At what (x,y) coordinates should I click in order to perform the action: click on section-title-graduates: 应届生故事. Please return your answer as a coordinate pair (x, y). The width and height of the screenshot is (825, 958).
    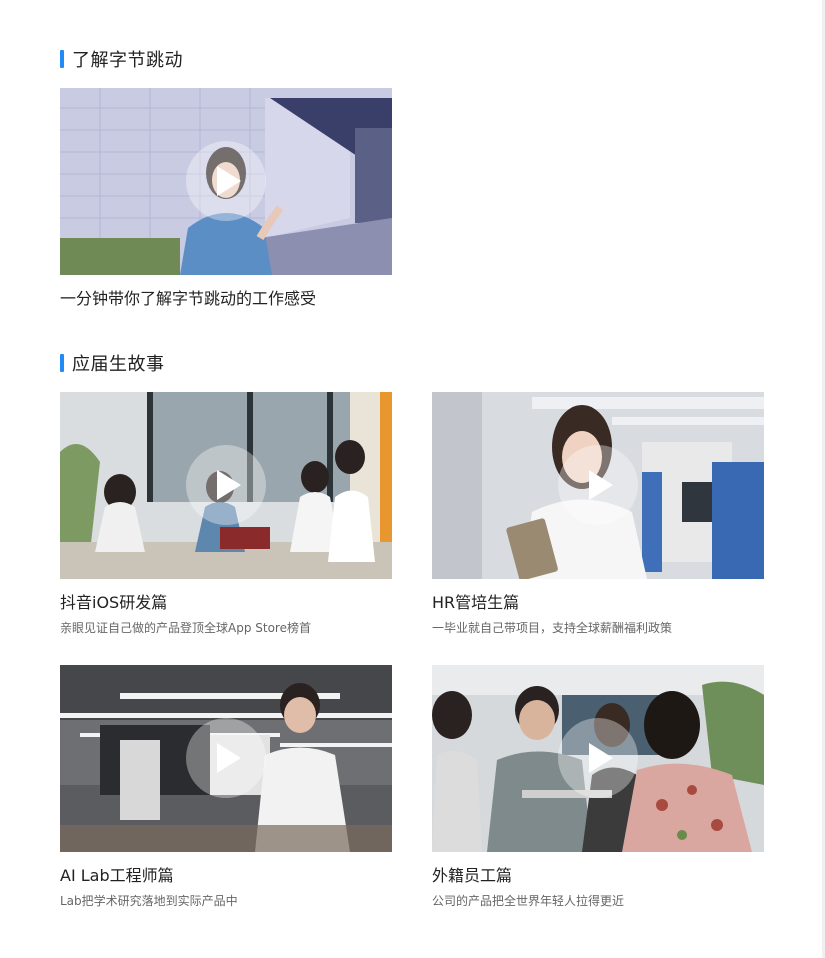
    Looking at the image, I should click on (112, 364).